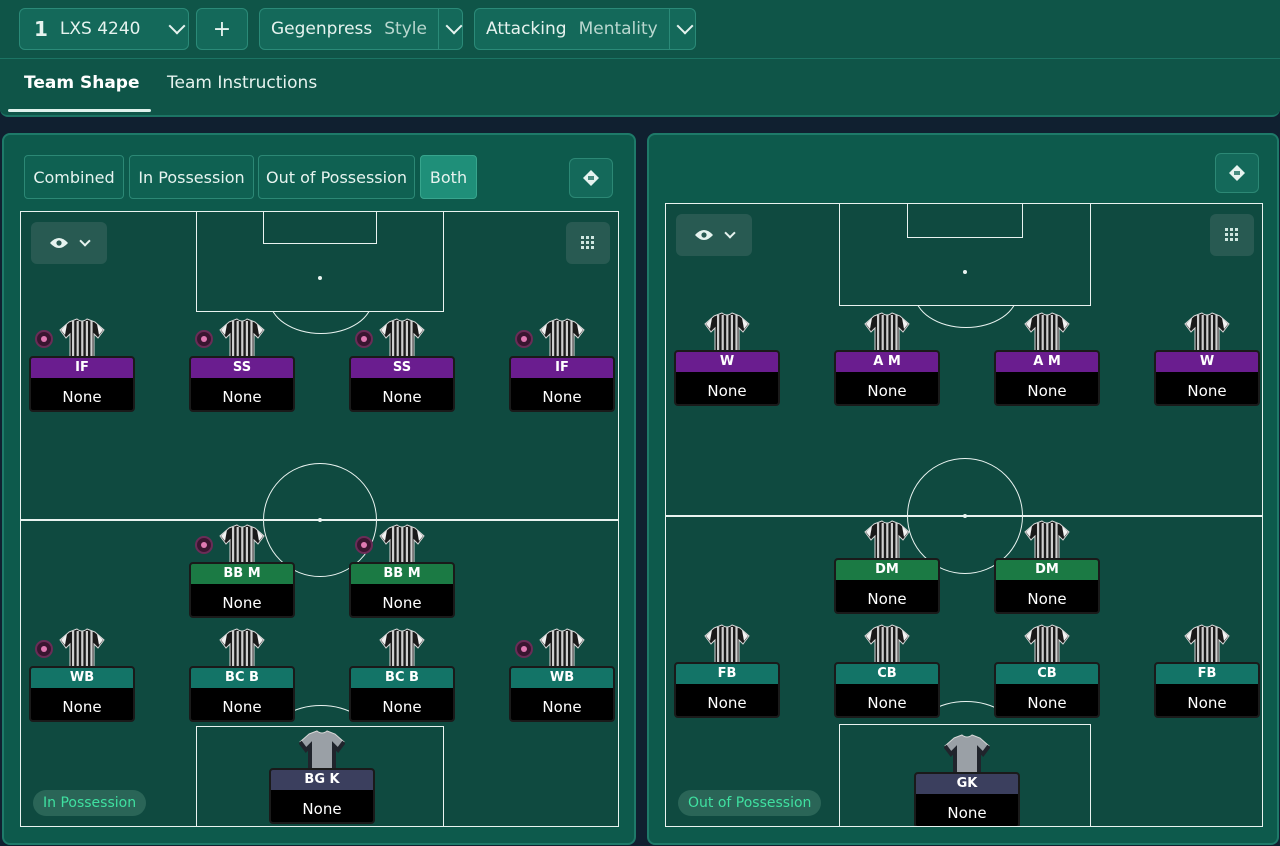 This screenshot has height=846, width=1280. Describe the element at coordinates (191, 177) in the screenshot. I see `toggle-in-possession: In Possession` at that location.